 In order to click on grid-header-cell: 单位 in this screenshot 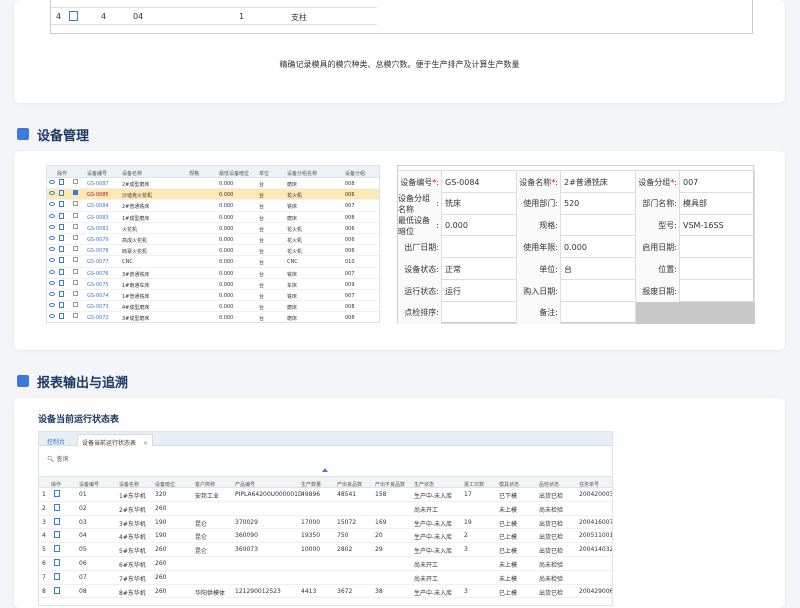, I will do `click(264, 173)`.